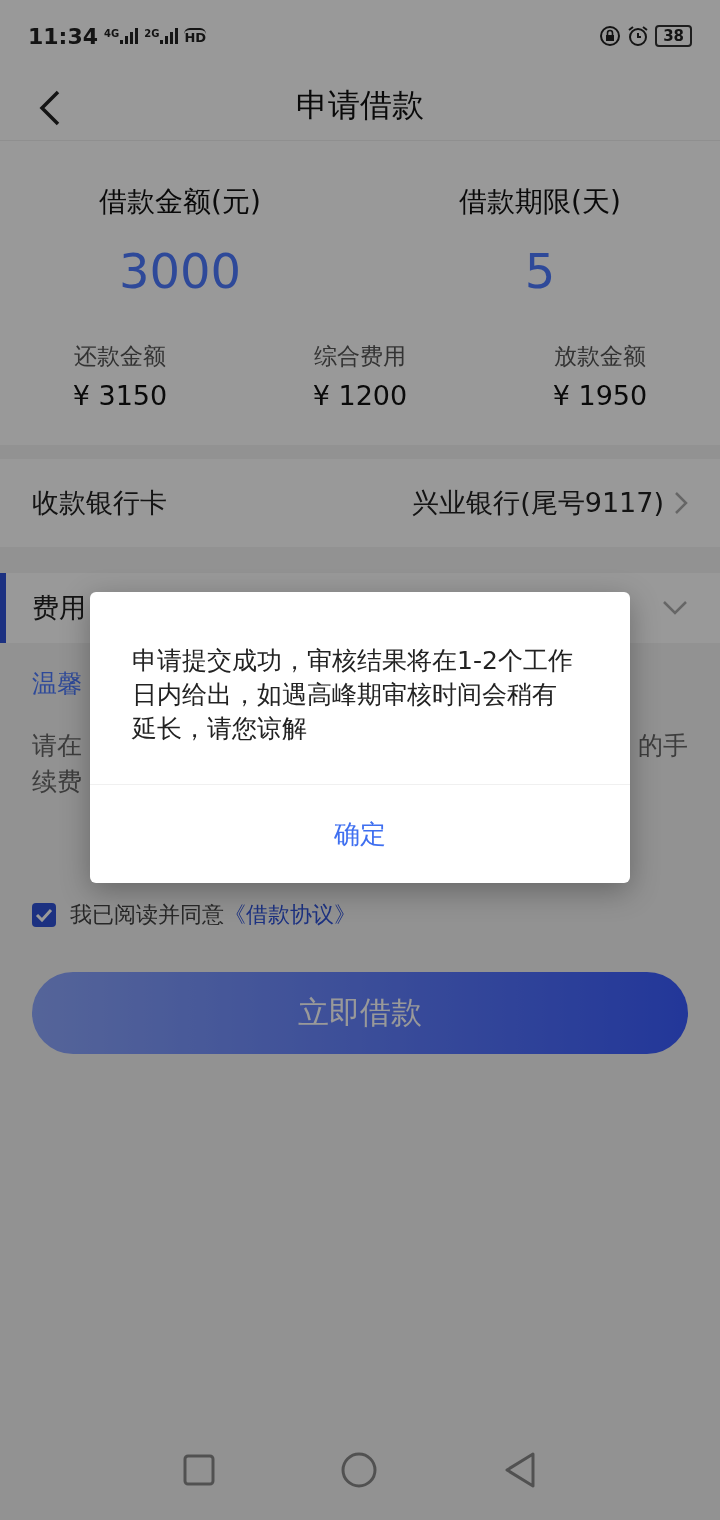 The width and height of the screenshot is (720, 1520). Describe the element at coordinates (360, 105) in the screenshot. I see `page-title: 申请借款` at that location.